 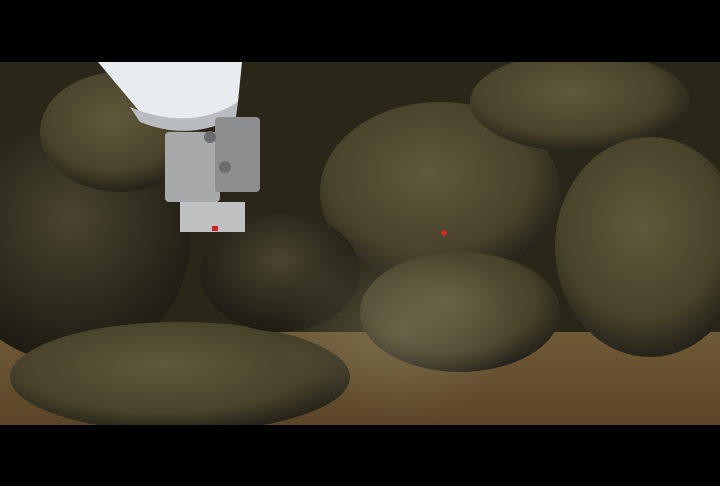 I want to click on letterbox-top, so click(x=360, y=31).